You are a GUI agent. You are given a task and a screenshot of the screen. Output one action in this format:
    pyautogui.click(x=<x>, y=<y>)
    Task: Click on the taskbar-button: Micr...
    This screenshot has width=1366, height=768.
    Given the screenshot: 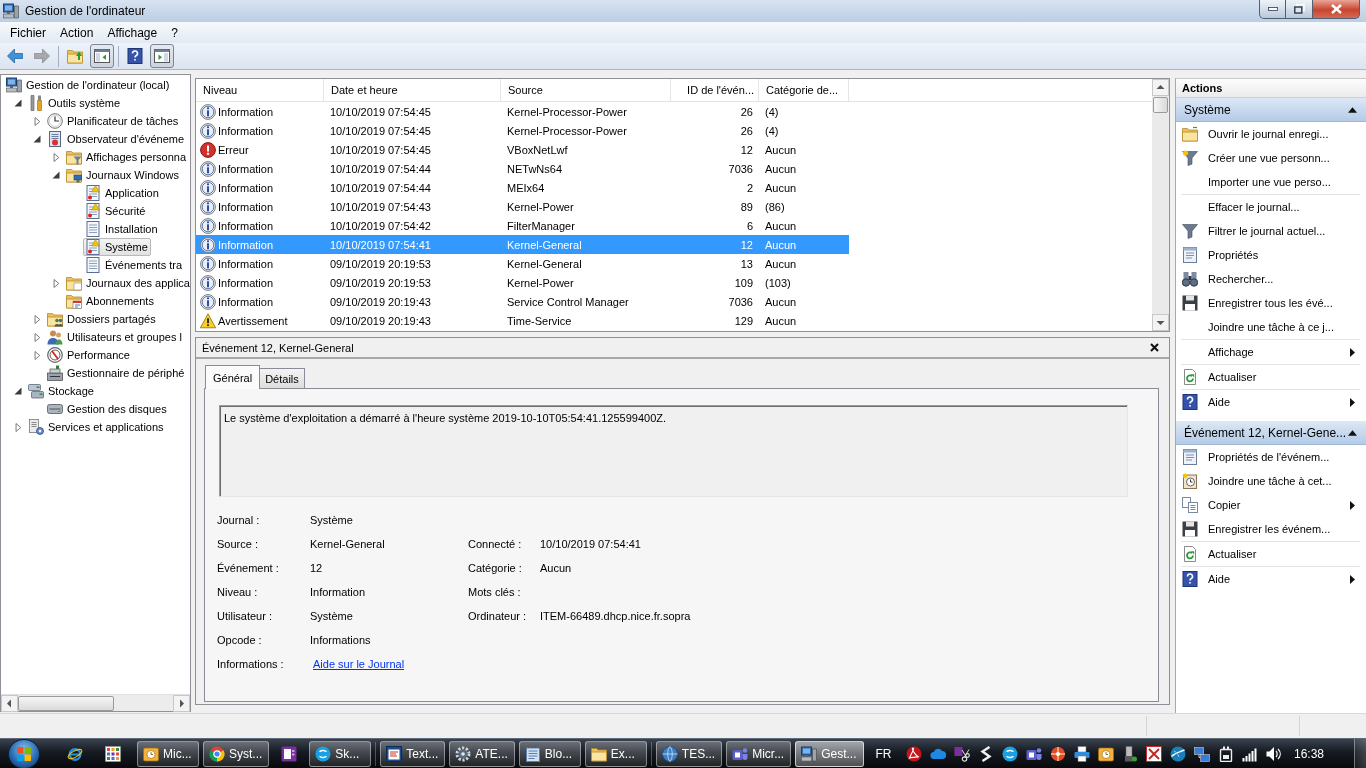 What is the action you would take?
    pyautogui.click(x=759, y=753)
    